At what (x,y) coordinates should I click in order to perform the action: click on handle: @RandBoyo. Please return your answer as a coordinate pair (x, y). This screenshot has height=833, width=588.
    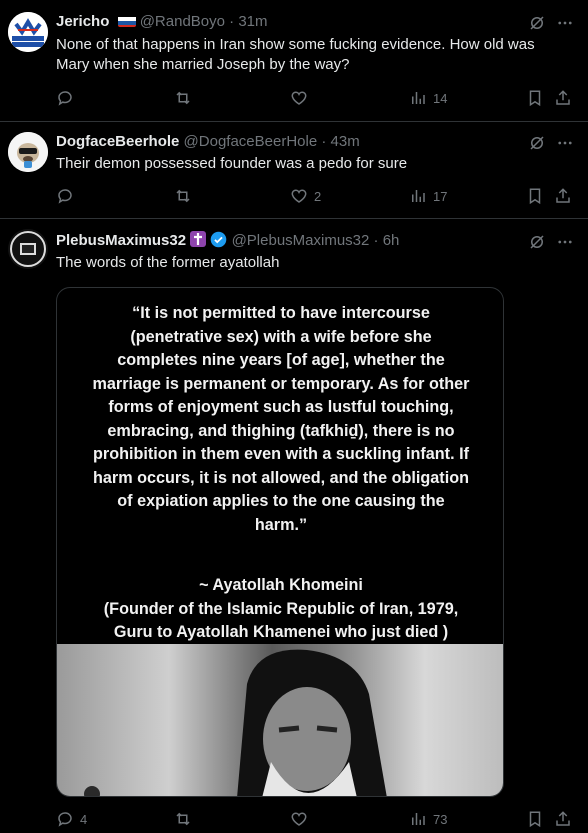
    Looking at the image, I should click on (182, 21).